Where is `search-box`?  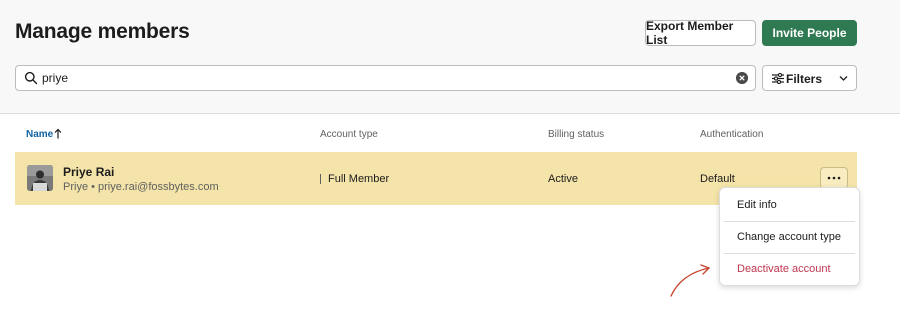
search-box is located at coordinates (385, 78).